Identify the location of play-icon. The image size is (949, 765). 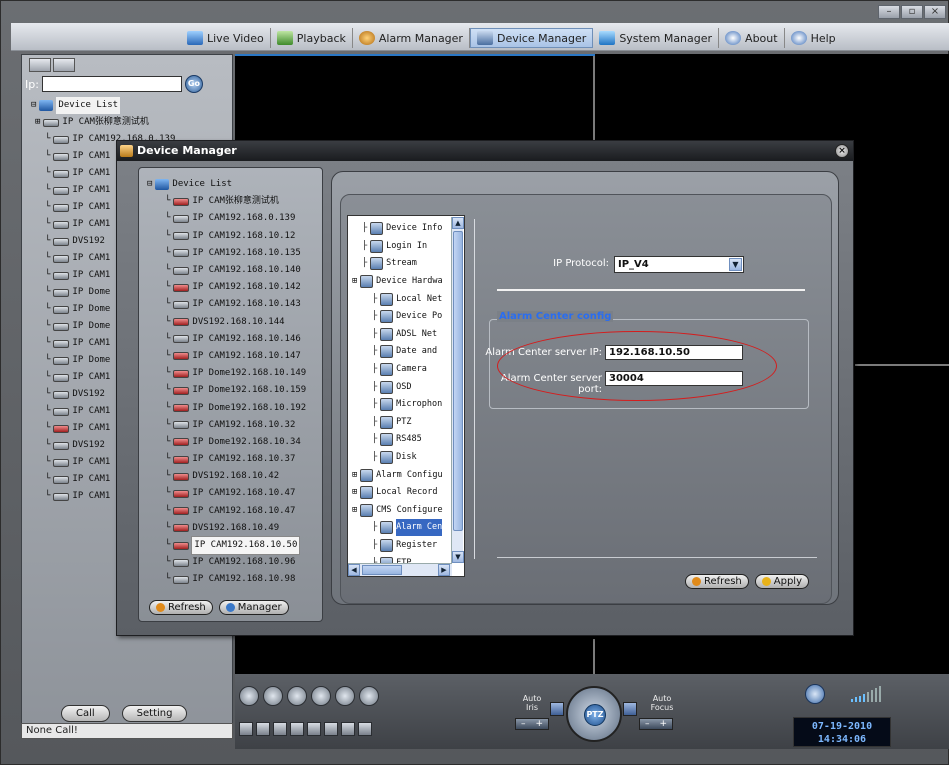
(249, 696).